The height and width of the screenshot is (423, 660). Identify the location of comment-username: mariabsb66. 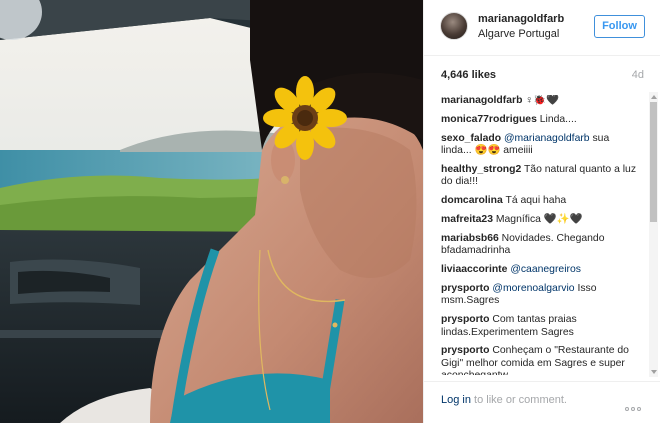
(470, 238).